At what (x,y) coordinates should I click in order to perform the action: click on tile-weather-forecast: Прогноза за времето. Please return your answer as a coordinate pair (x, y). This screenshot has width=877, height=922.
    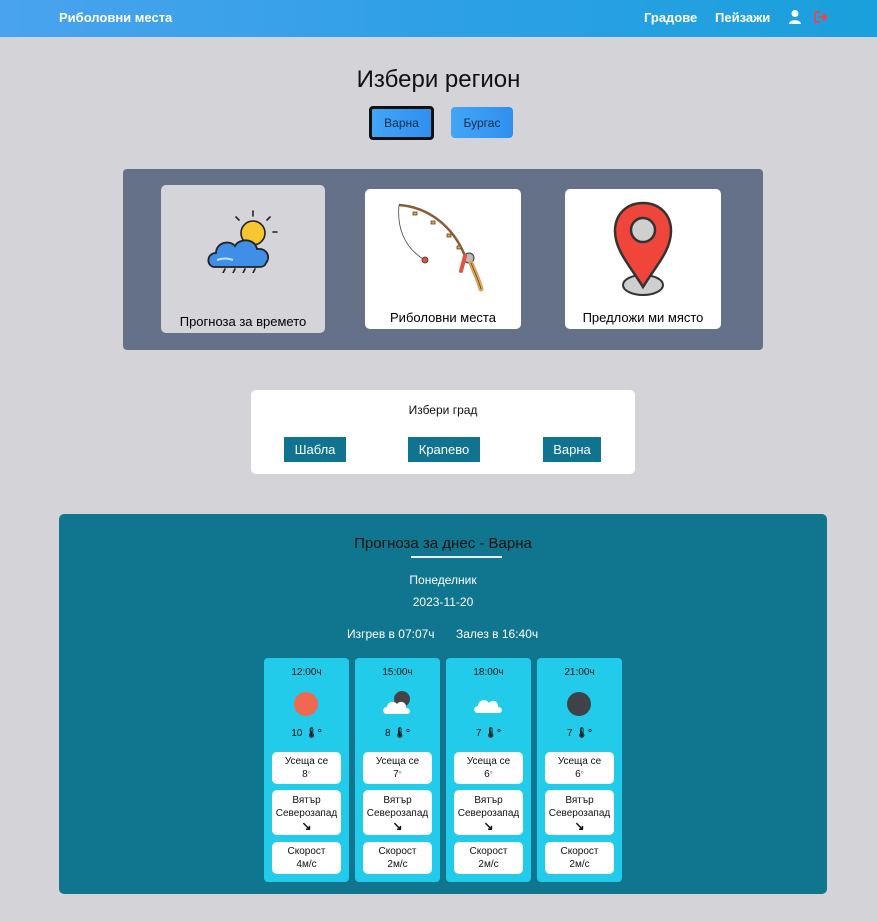
    Looking at the image, I should click on (243, 259).